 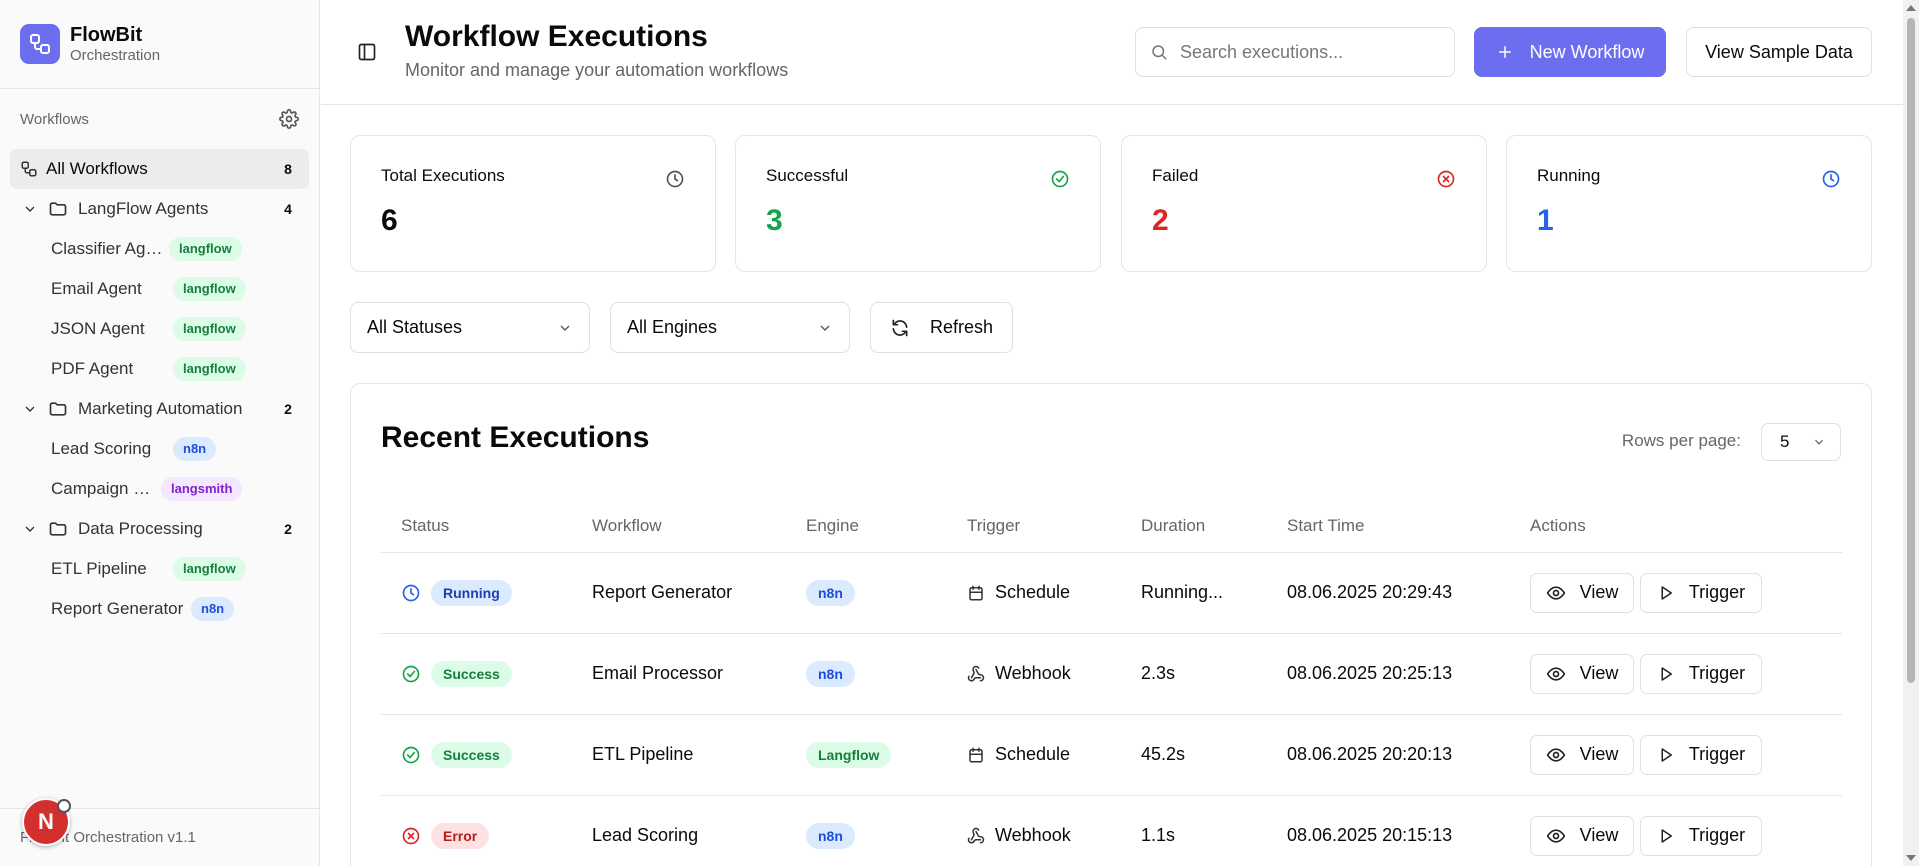 I want to click on count-badge: 2, so click(x=288, y=529).